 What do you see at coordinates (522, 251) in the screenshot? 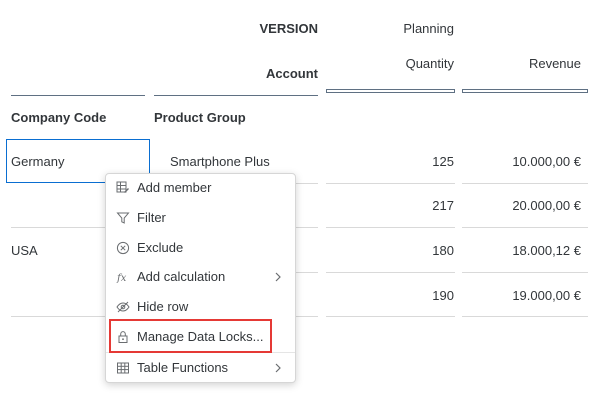
I see `cell-revenue: 18.000,12 €` at bounding box center [522, 251].